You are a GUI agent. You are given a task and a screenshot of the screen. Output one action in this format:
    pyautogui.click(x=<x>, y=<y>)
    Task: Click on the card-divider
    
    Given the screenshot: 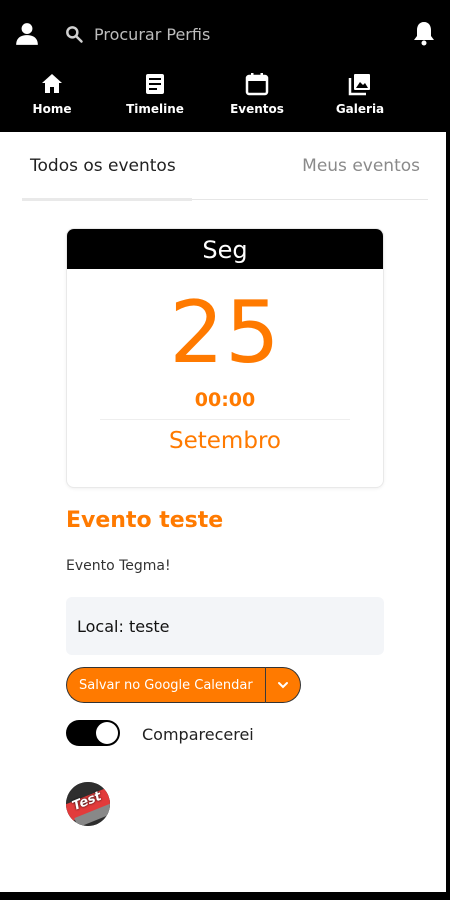 What is the action you would take?
    pyautogui.click(x=225, y=419)
    